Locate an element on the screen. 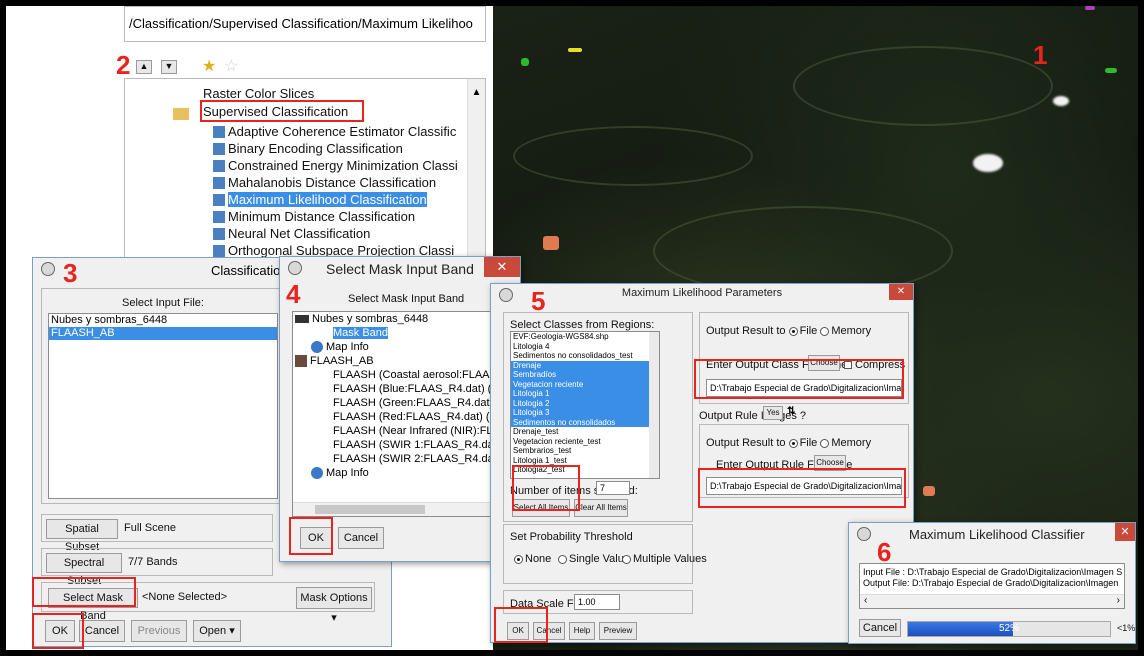 This screenshot has width=1144, height=656. class-item: Drenaje_test is located at coordinates (585, 432).